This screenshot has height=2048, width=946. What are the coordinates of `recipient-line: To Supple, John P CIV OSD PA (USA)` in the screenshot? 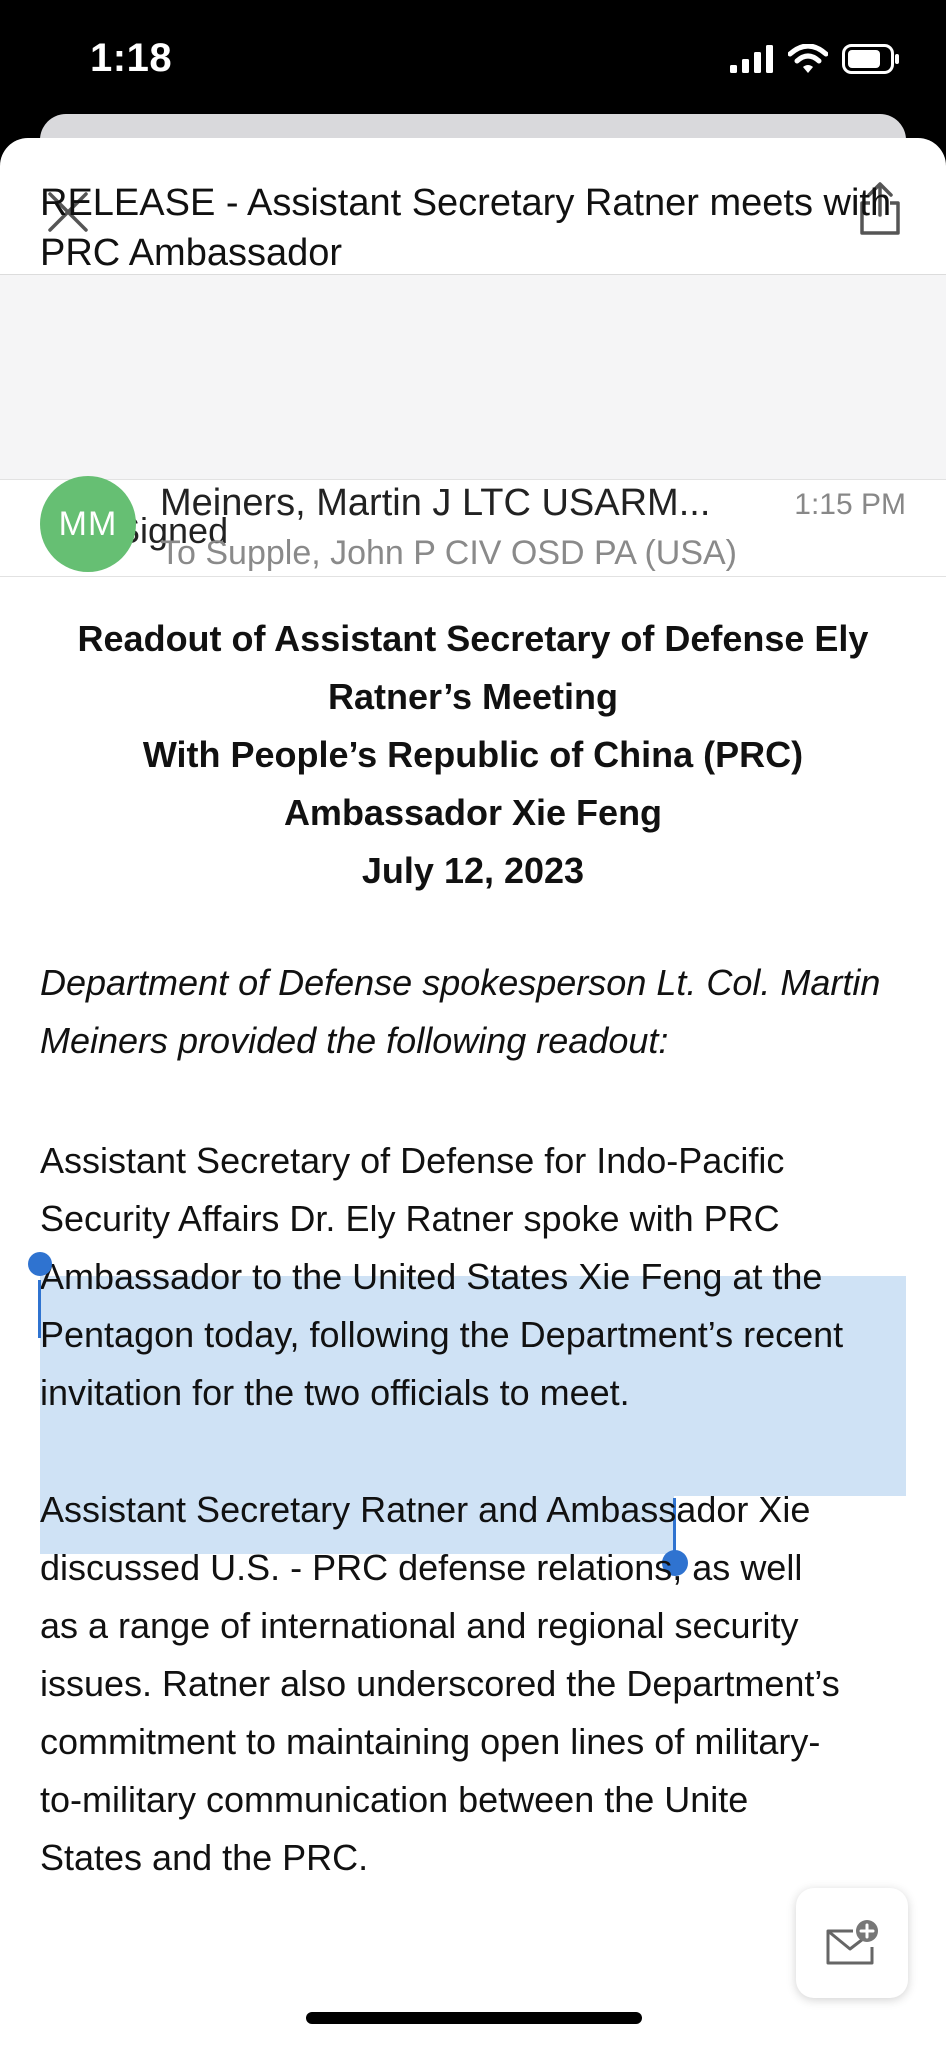 It's located at (540, 553).